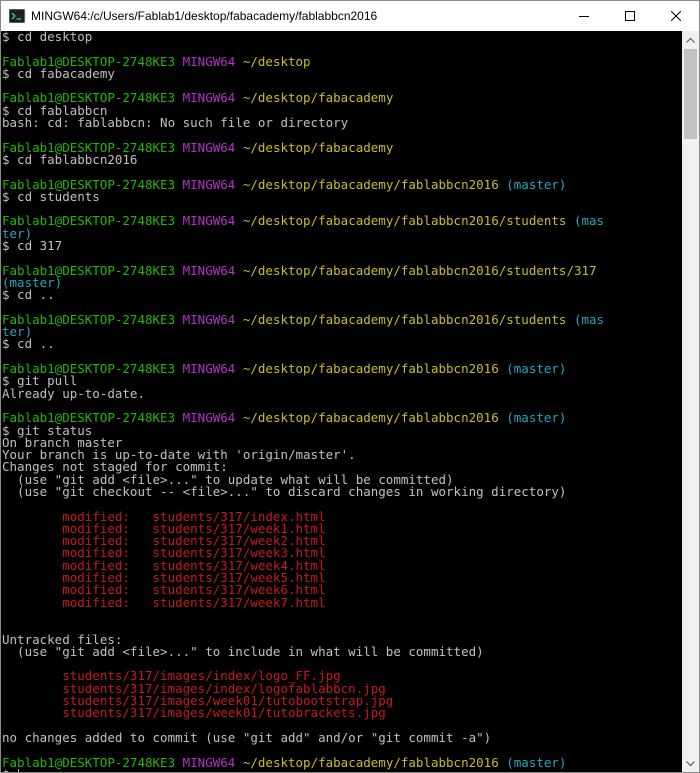 This screenshot has height=773, width=700. I want to click on terminal-text: $ cd students, so click(51, 196).